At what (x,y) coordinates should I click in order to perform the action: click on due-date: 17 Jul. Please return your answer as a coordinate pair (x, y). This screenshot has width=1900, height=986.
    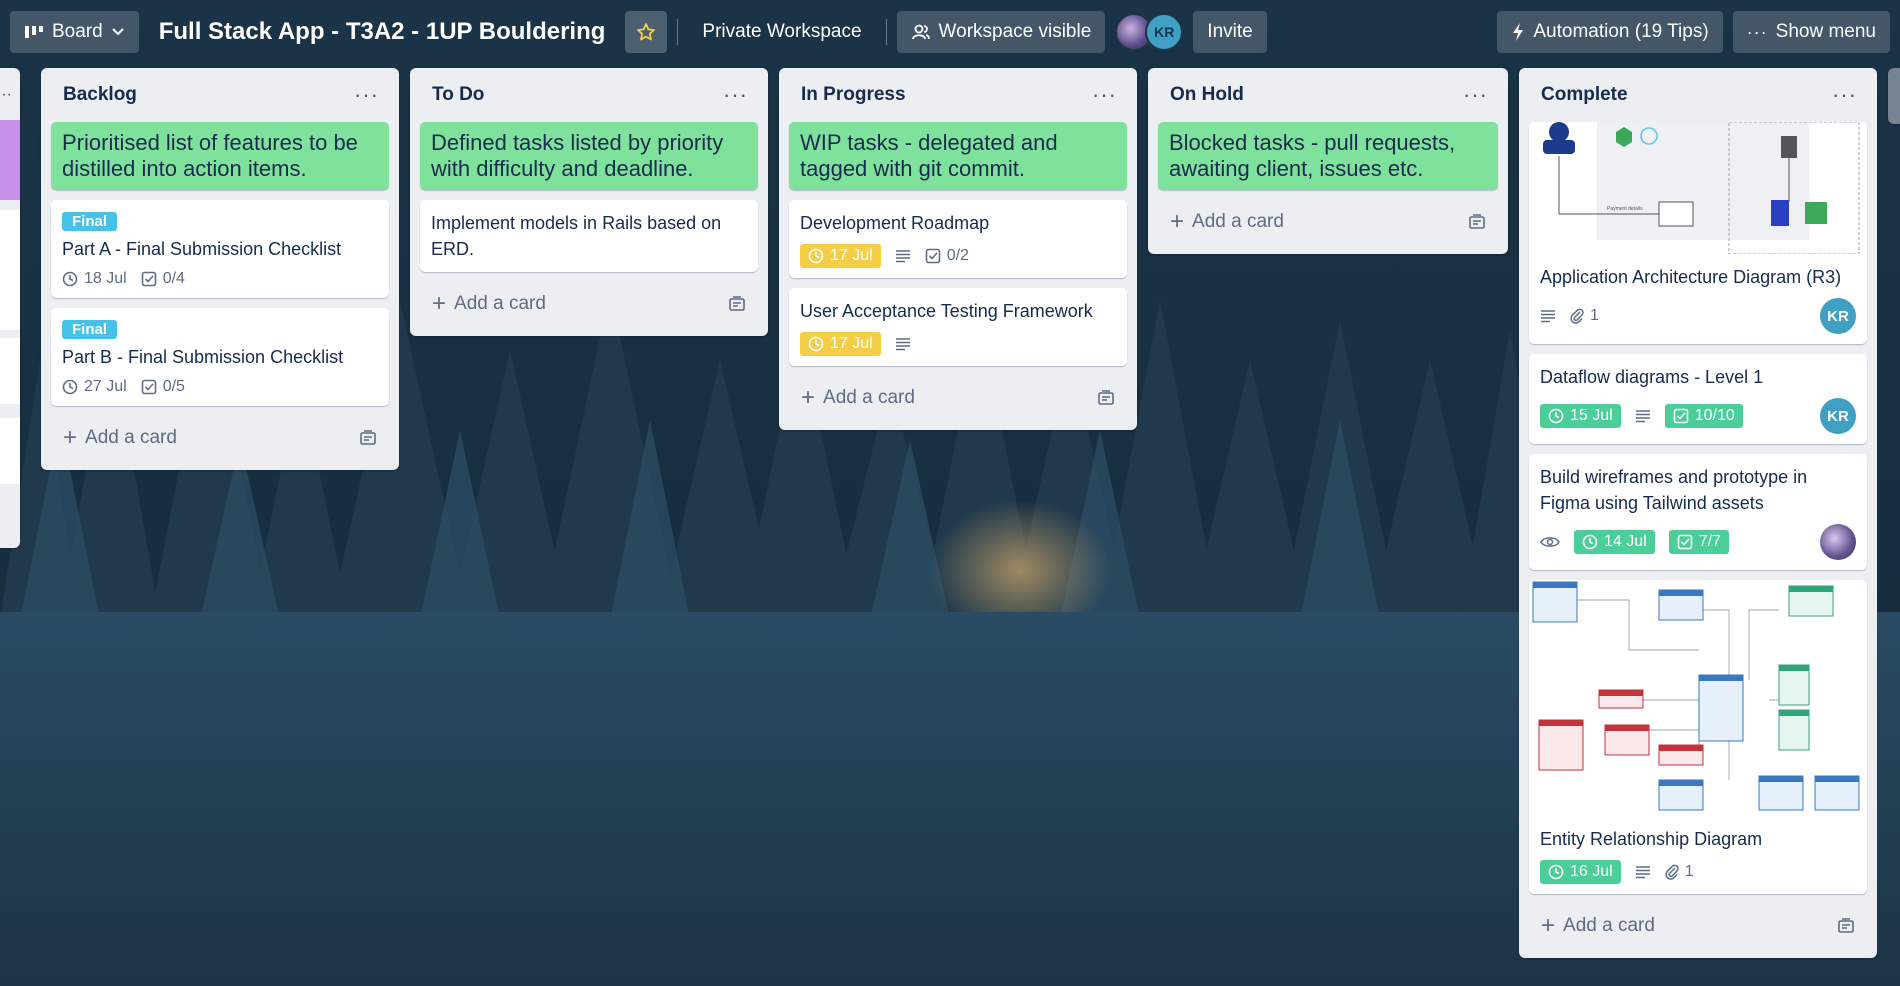
    Looking at the image, I should click on (851, 255).